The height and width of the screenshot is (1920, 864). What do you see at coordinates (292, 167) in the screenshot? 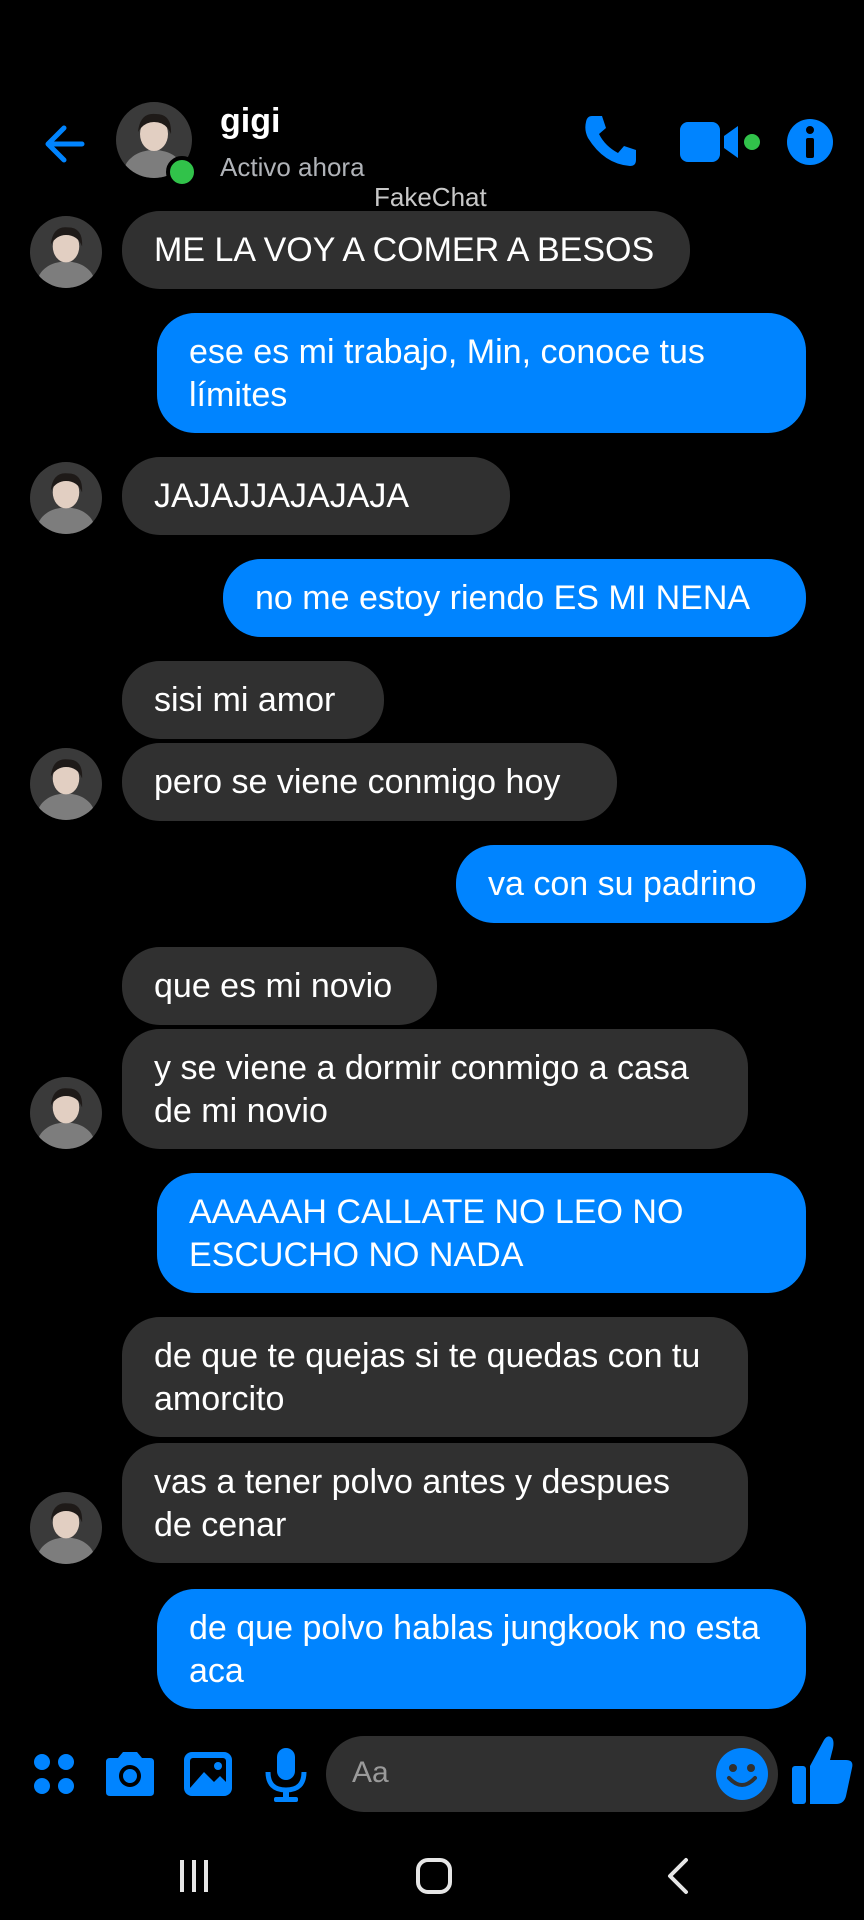
I see `contact-status: Activo ahora` at bounding box center [292, 167].